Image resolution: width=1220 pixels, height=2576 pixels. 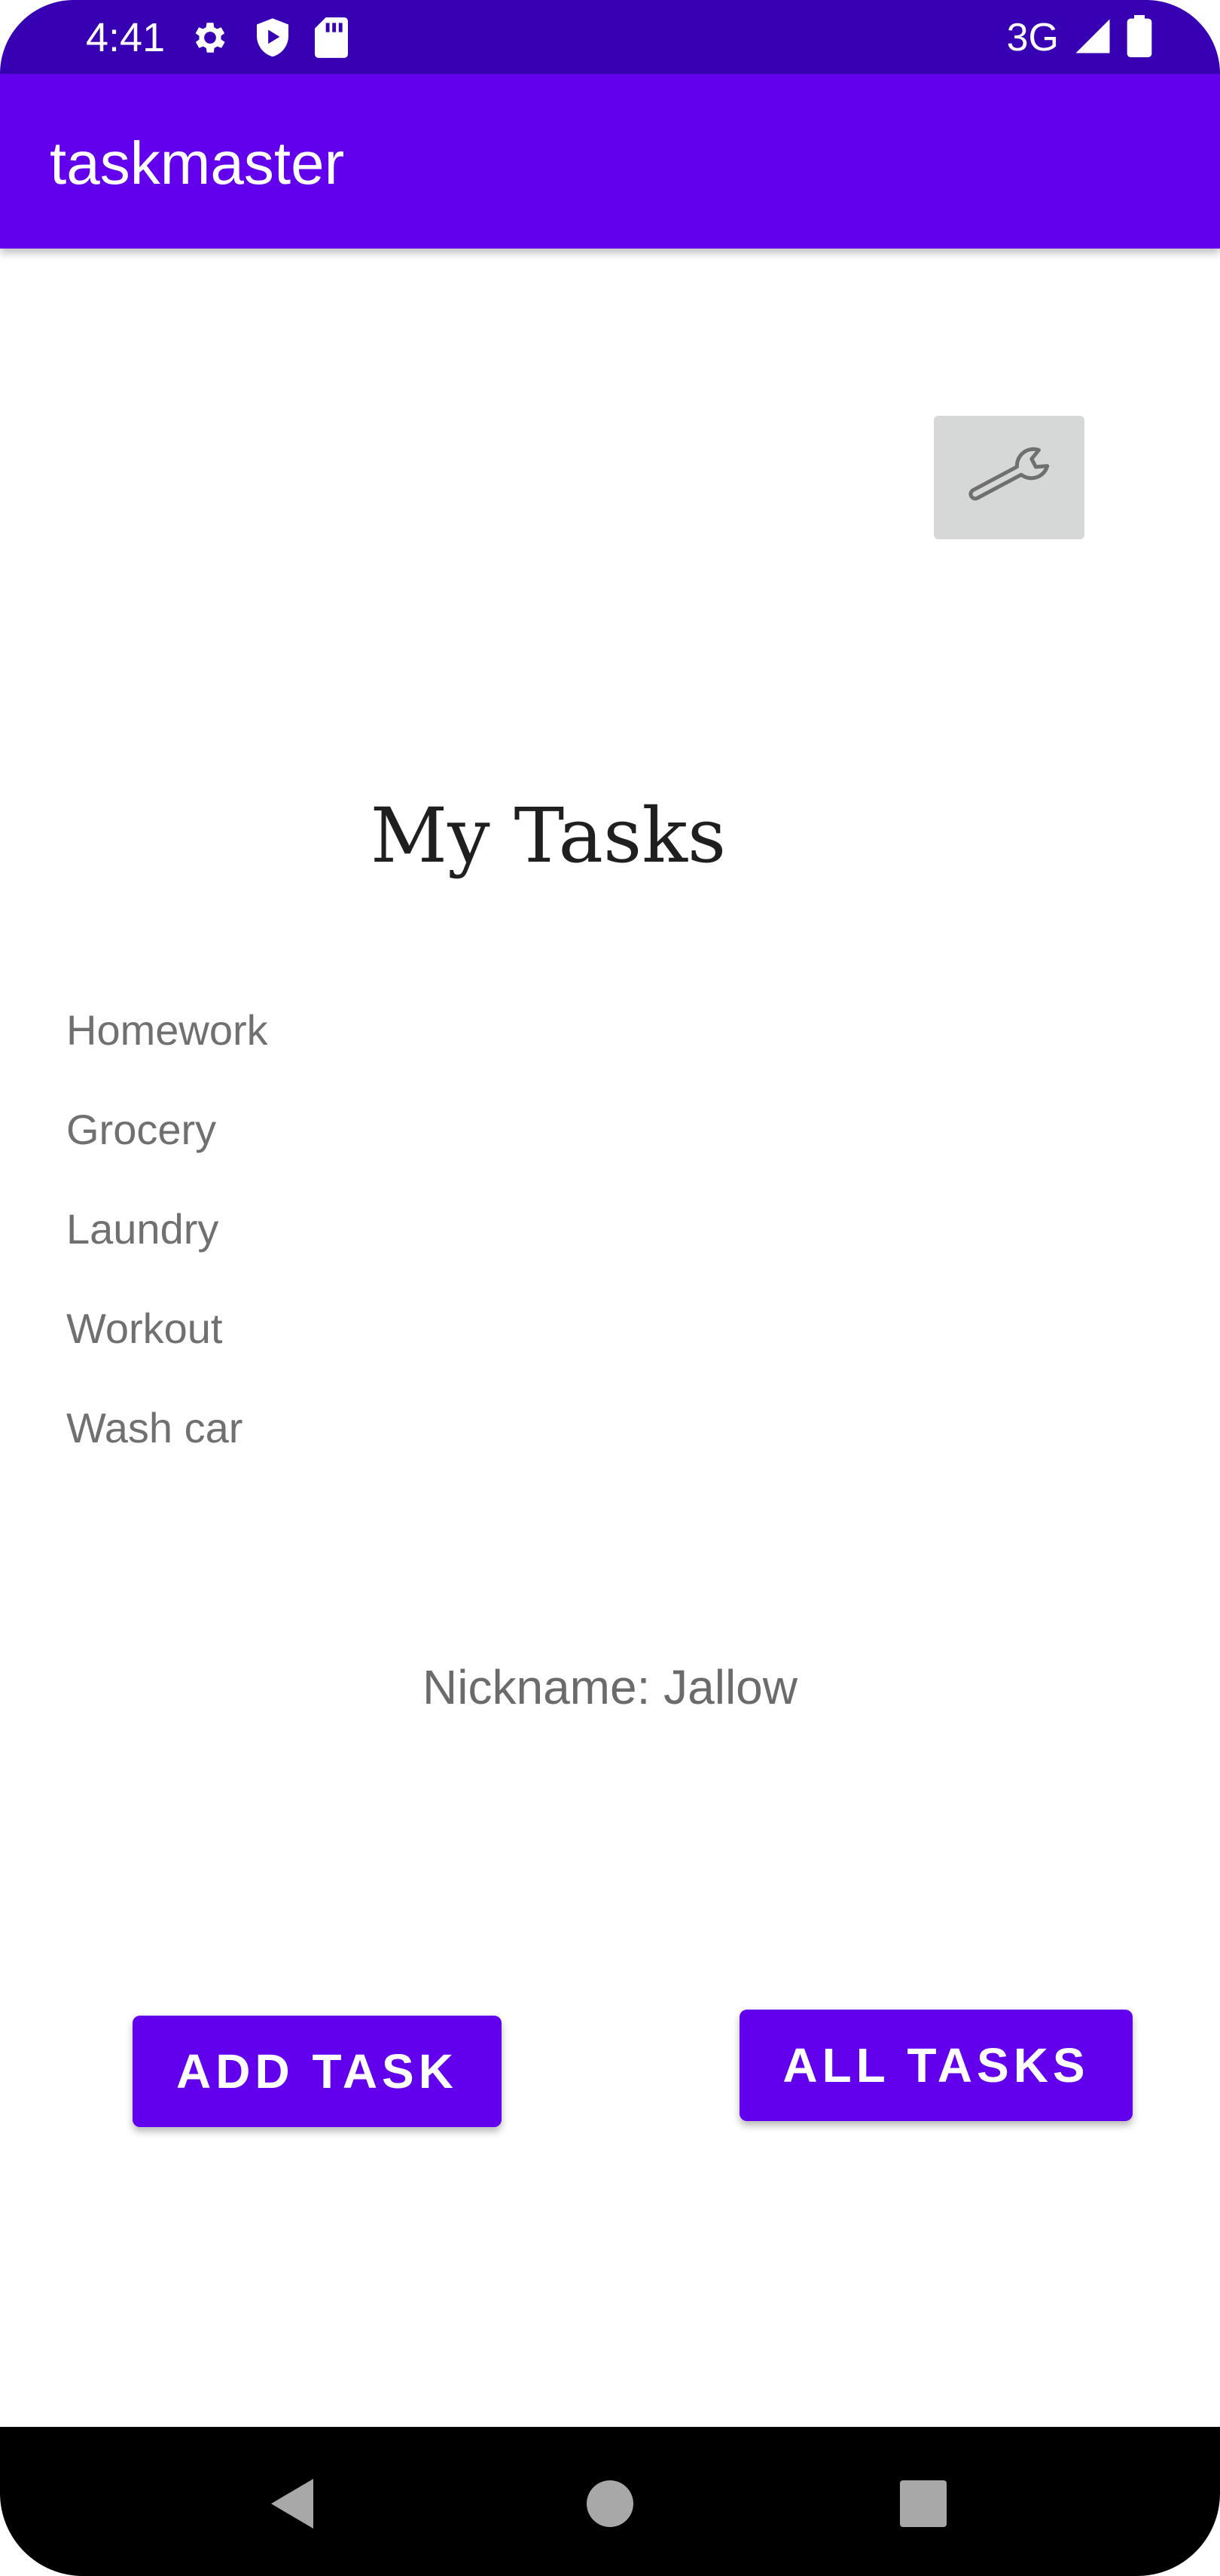 I want to click on app-title: taskmaster, so click(x=197, y=164).